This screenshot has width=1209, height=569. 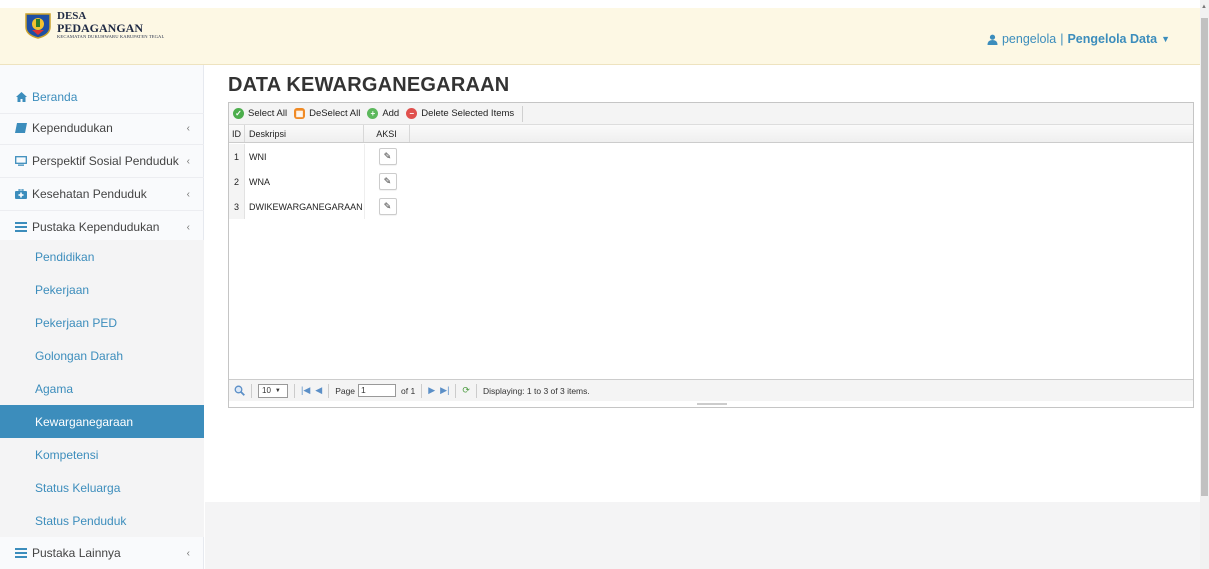 I want to click on user-menu-dropdown: pengelola | Pengelola Data ▼, so click(x=1078, y=39).